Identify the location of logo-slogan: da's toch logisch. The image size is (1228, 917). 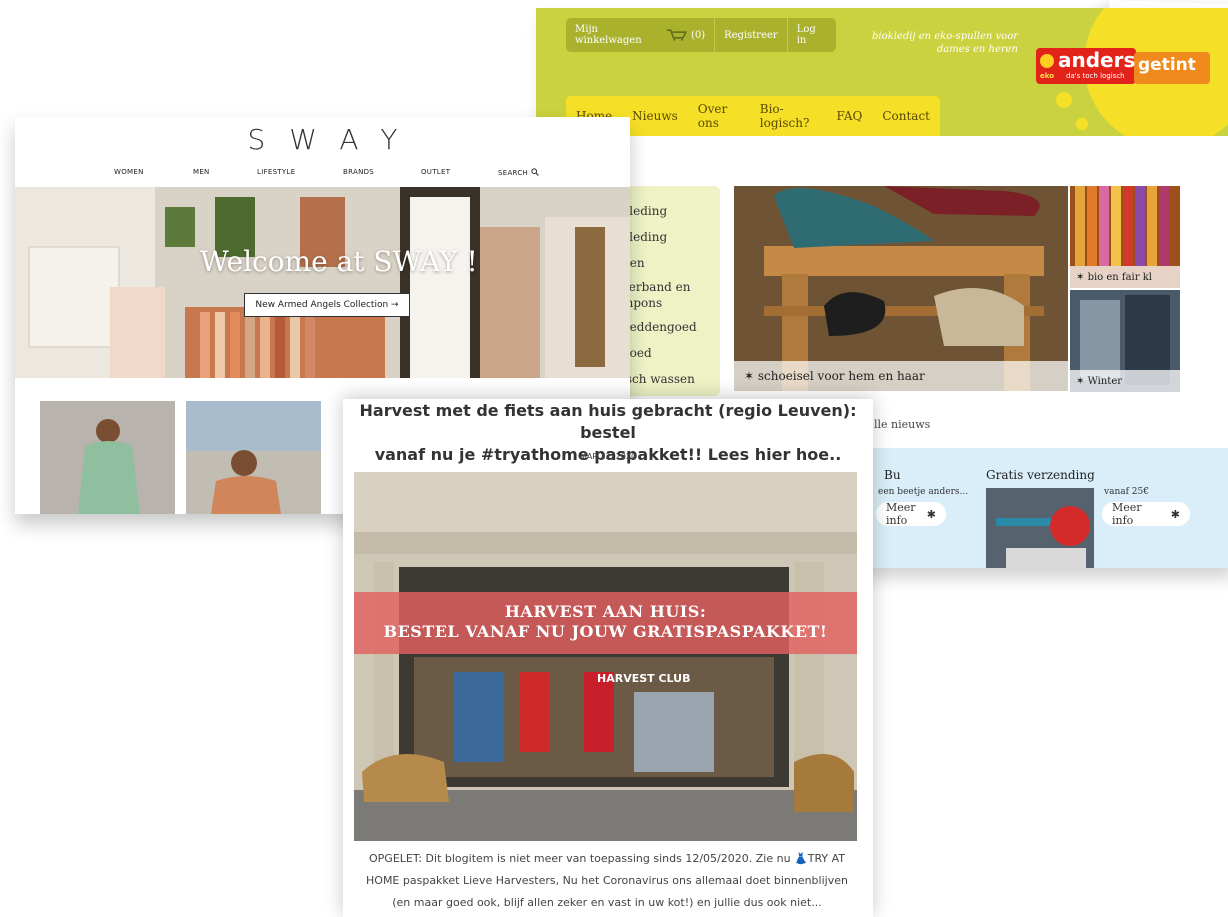
(1095, 76).